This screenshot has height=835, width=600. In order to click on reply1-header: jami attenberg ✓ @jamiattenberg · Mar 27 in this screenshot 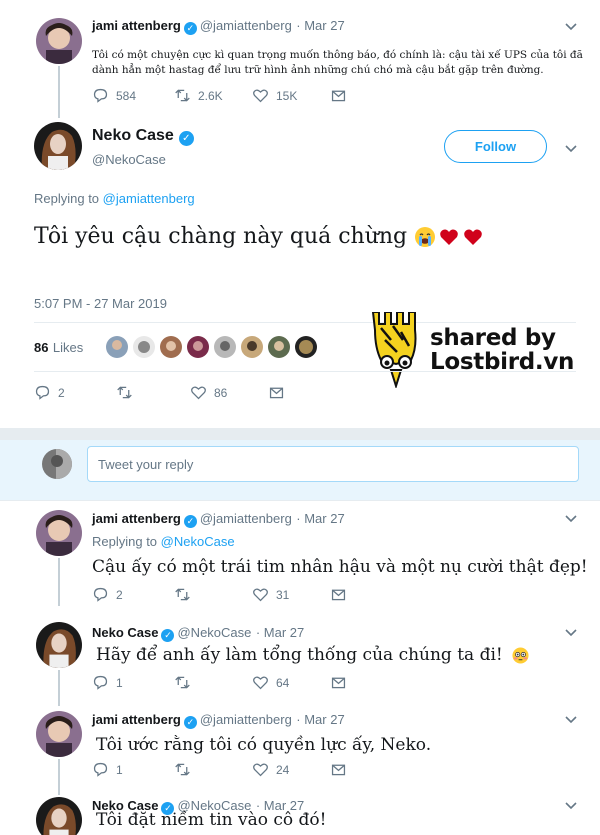, I will do `click(218, 519)`.